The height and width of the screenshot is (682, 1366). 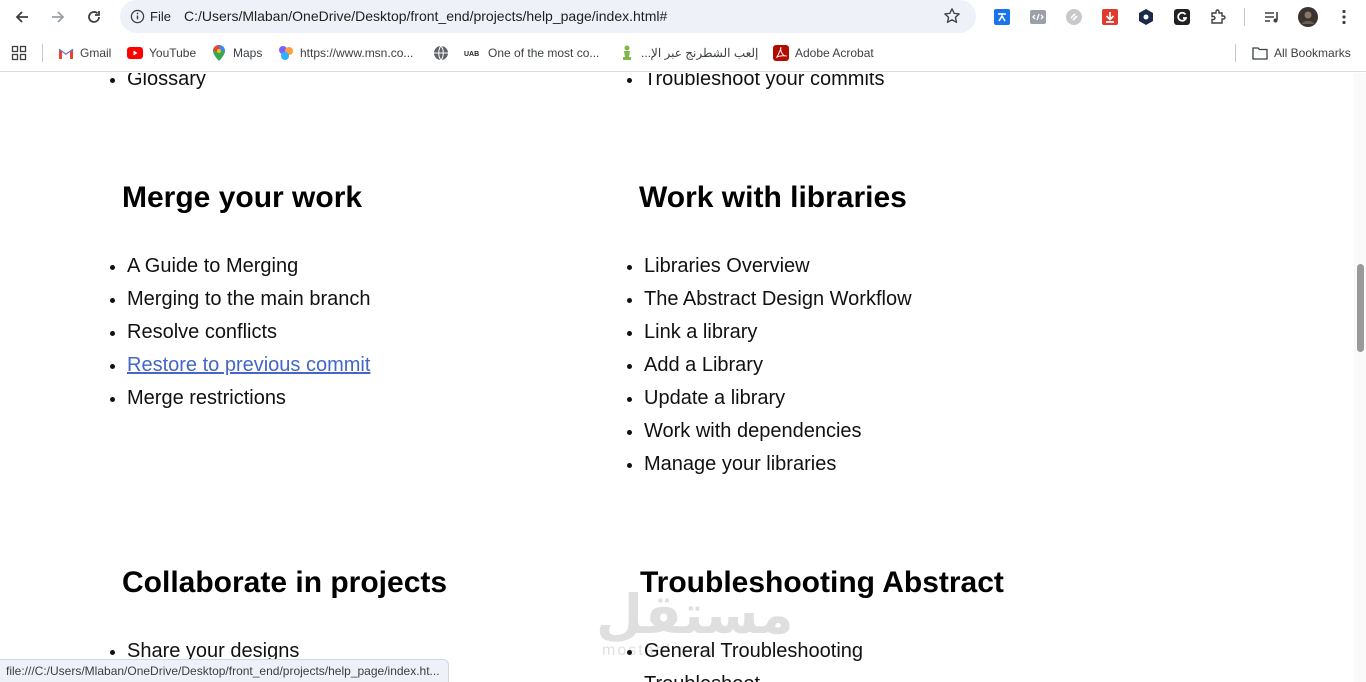 What do you see at coordinates (135, 53) in the screenshot?
I see `youtube-icon` at bounding box center [135, 53].